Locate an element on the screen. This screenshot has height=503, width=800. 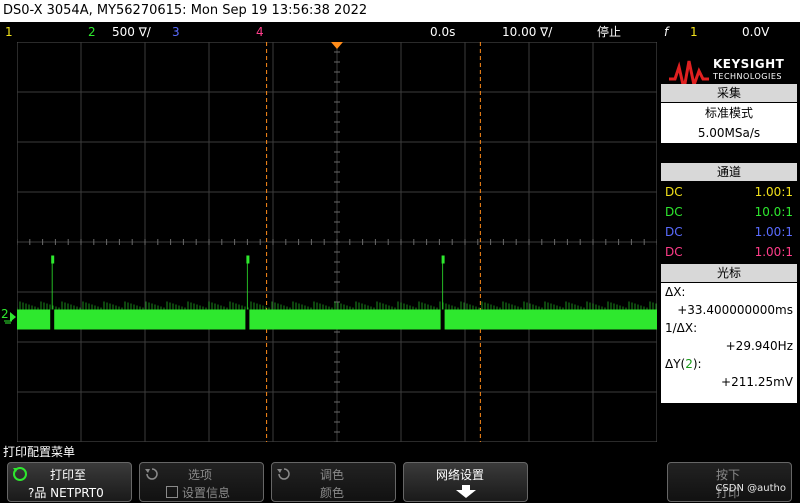
status-bar: 1 2 500 ∇/ 3 4 0.0s 10.00 ∇/ 停止 f 1 0.0V is located at coordinates (400, 32).